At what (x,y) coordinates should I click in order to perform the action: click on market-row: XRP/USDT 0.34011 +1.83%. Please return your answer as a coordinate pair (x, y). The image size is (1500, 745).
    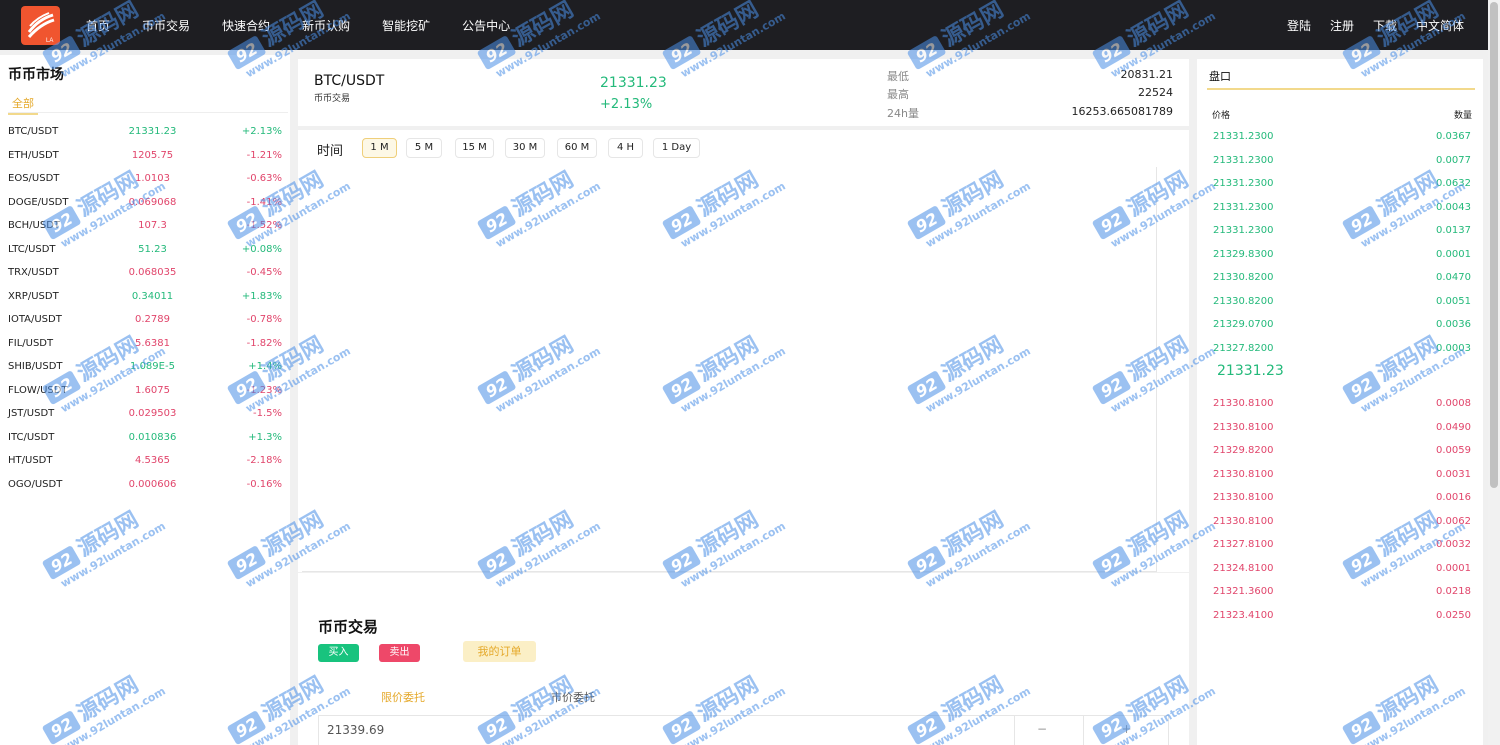
    Looking at the image, I should click on (145, 297).